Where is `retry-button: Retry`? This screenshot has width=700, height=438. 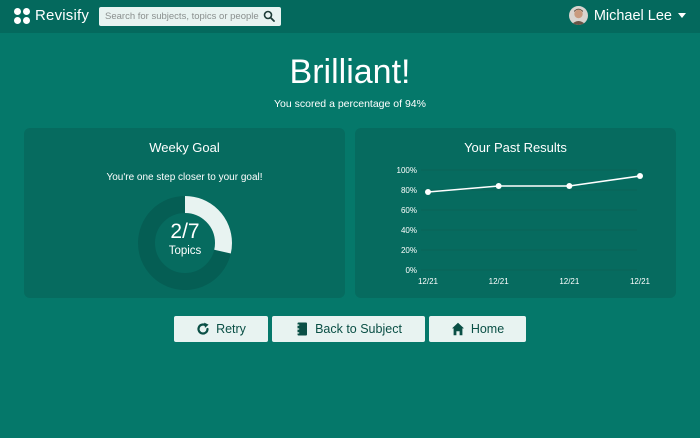
retry-button: Retry is located at coordinates (221, 329).